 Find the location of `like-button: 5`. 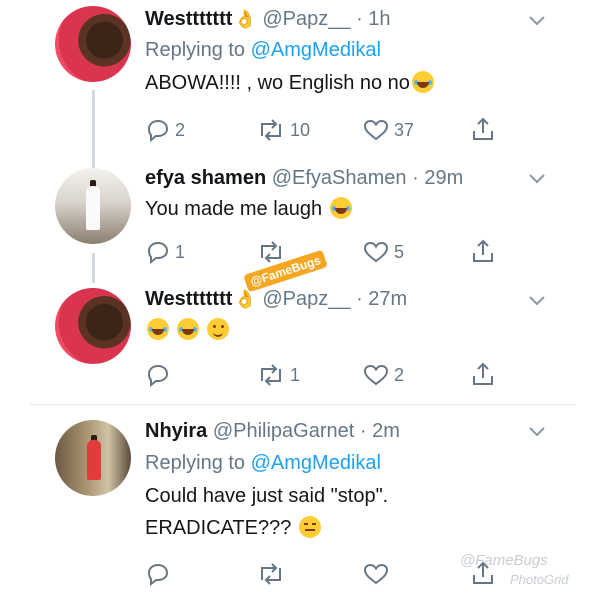

like-button: 5 is located at coordinates (383, 252).